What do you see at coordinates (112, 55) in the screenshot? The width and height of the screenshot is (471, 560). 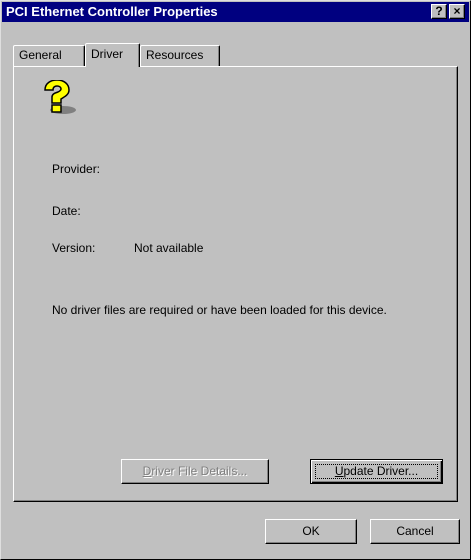 I see `tab-driver: Driver` at bounding box center [112, 55].